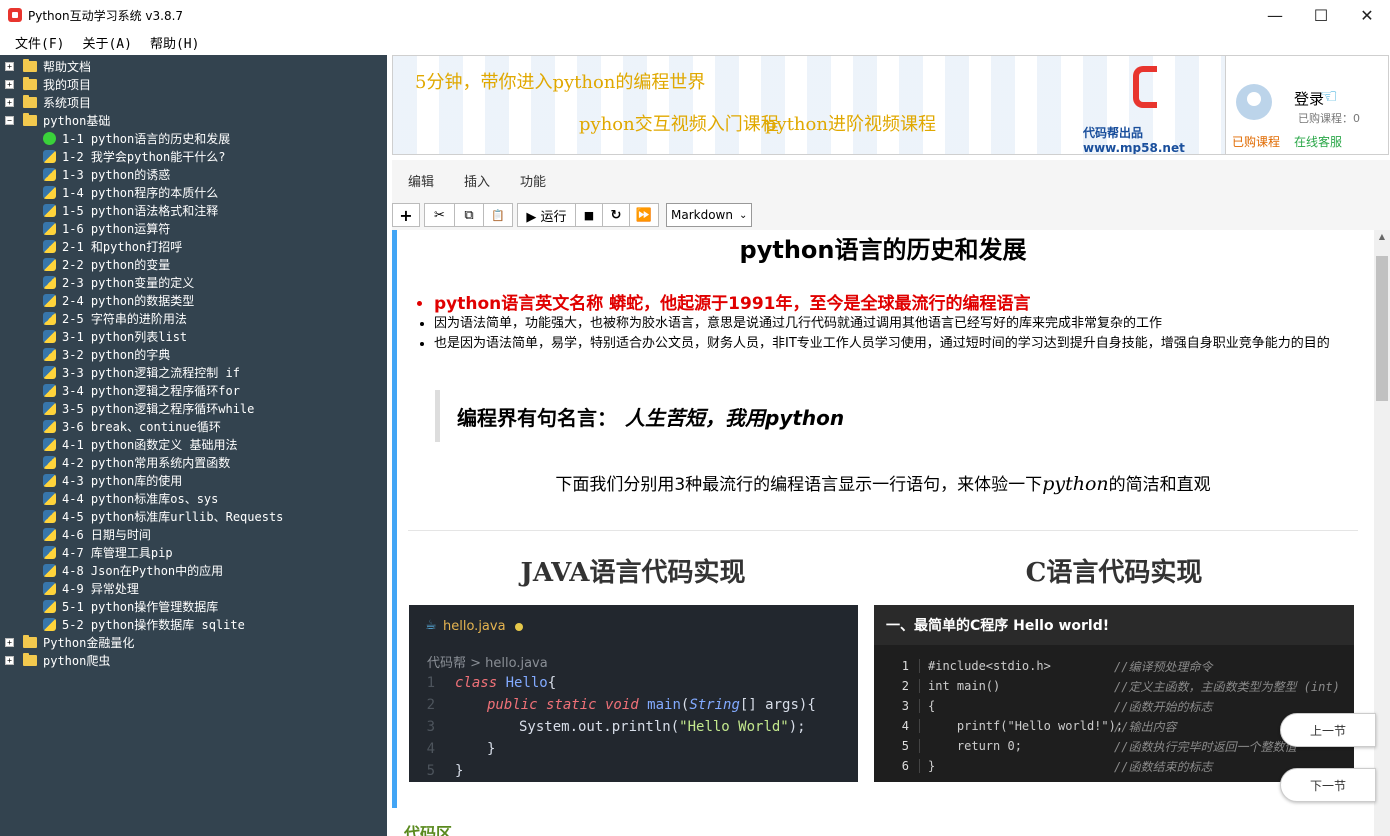  I want to click on lesson-title: python语言的历史和发展, so click(883, 250).